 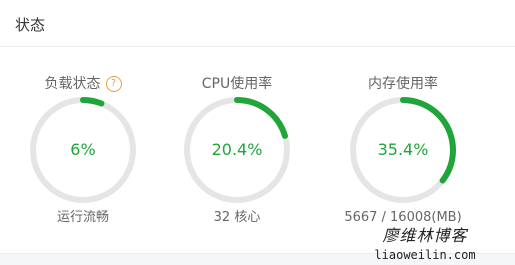 I want to click on watermark-name: 廖维林博客, so click(x=425, y=235).